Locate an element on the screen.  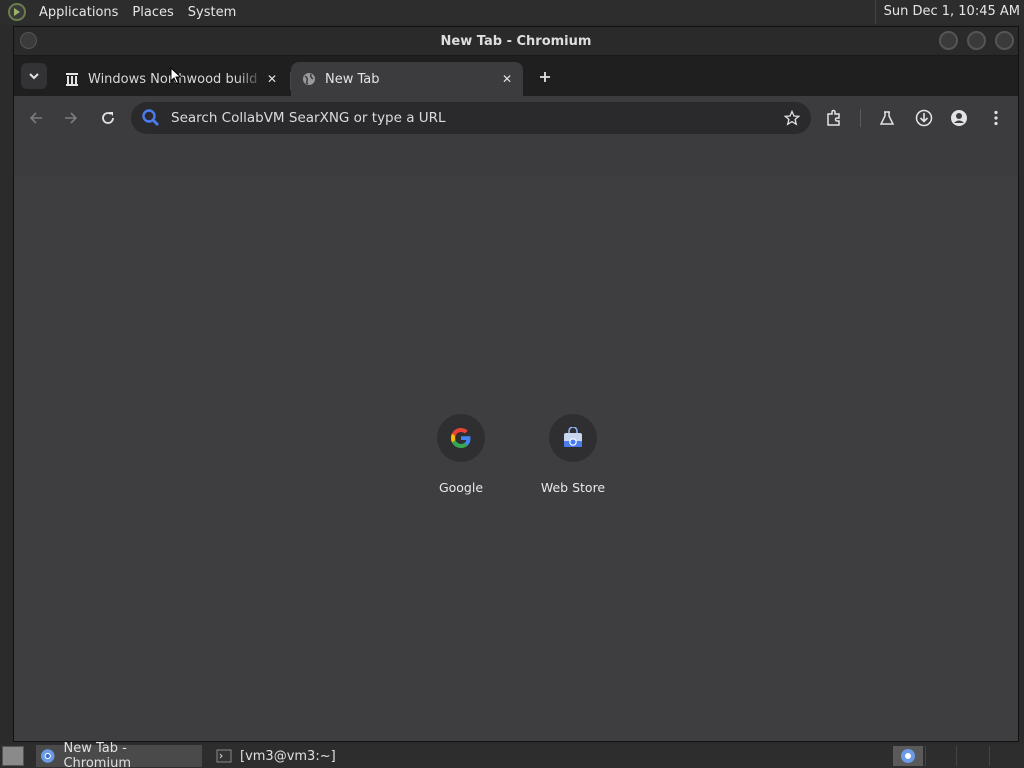
arrow-left-icon is located at coordinates (35, 118).